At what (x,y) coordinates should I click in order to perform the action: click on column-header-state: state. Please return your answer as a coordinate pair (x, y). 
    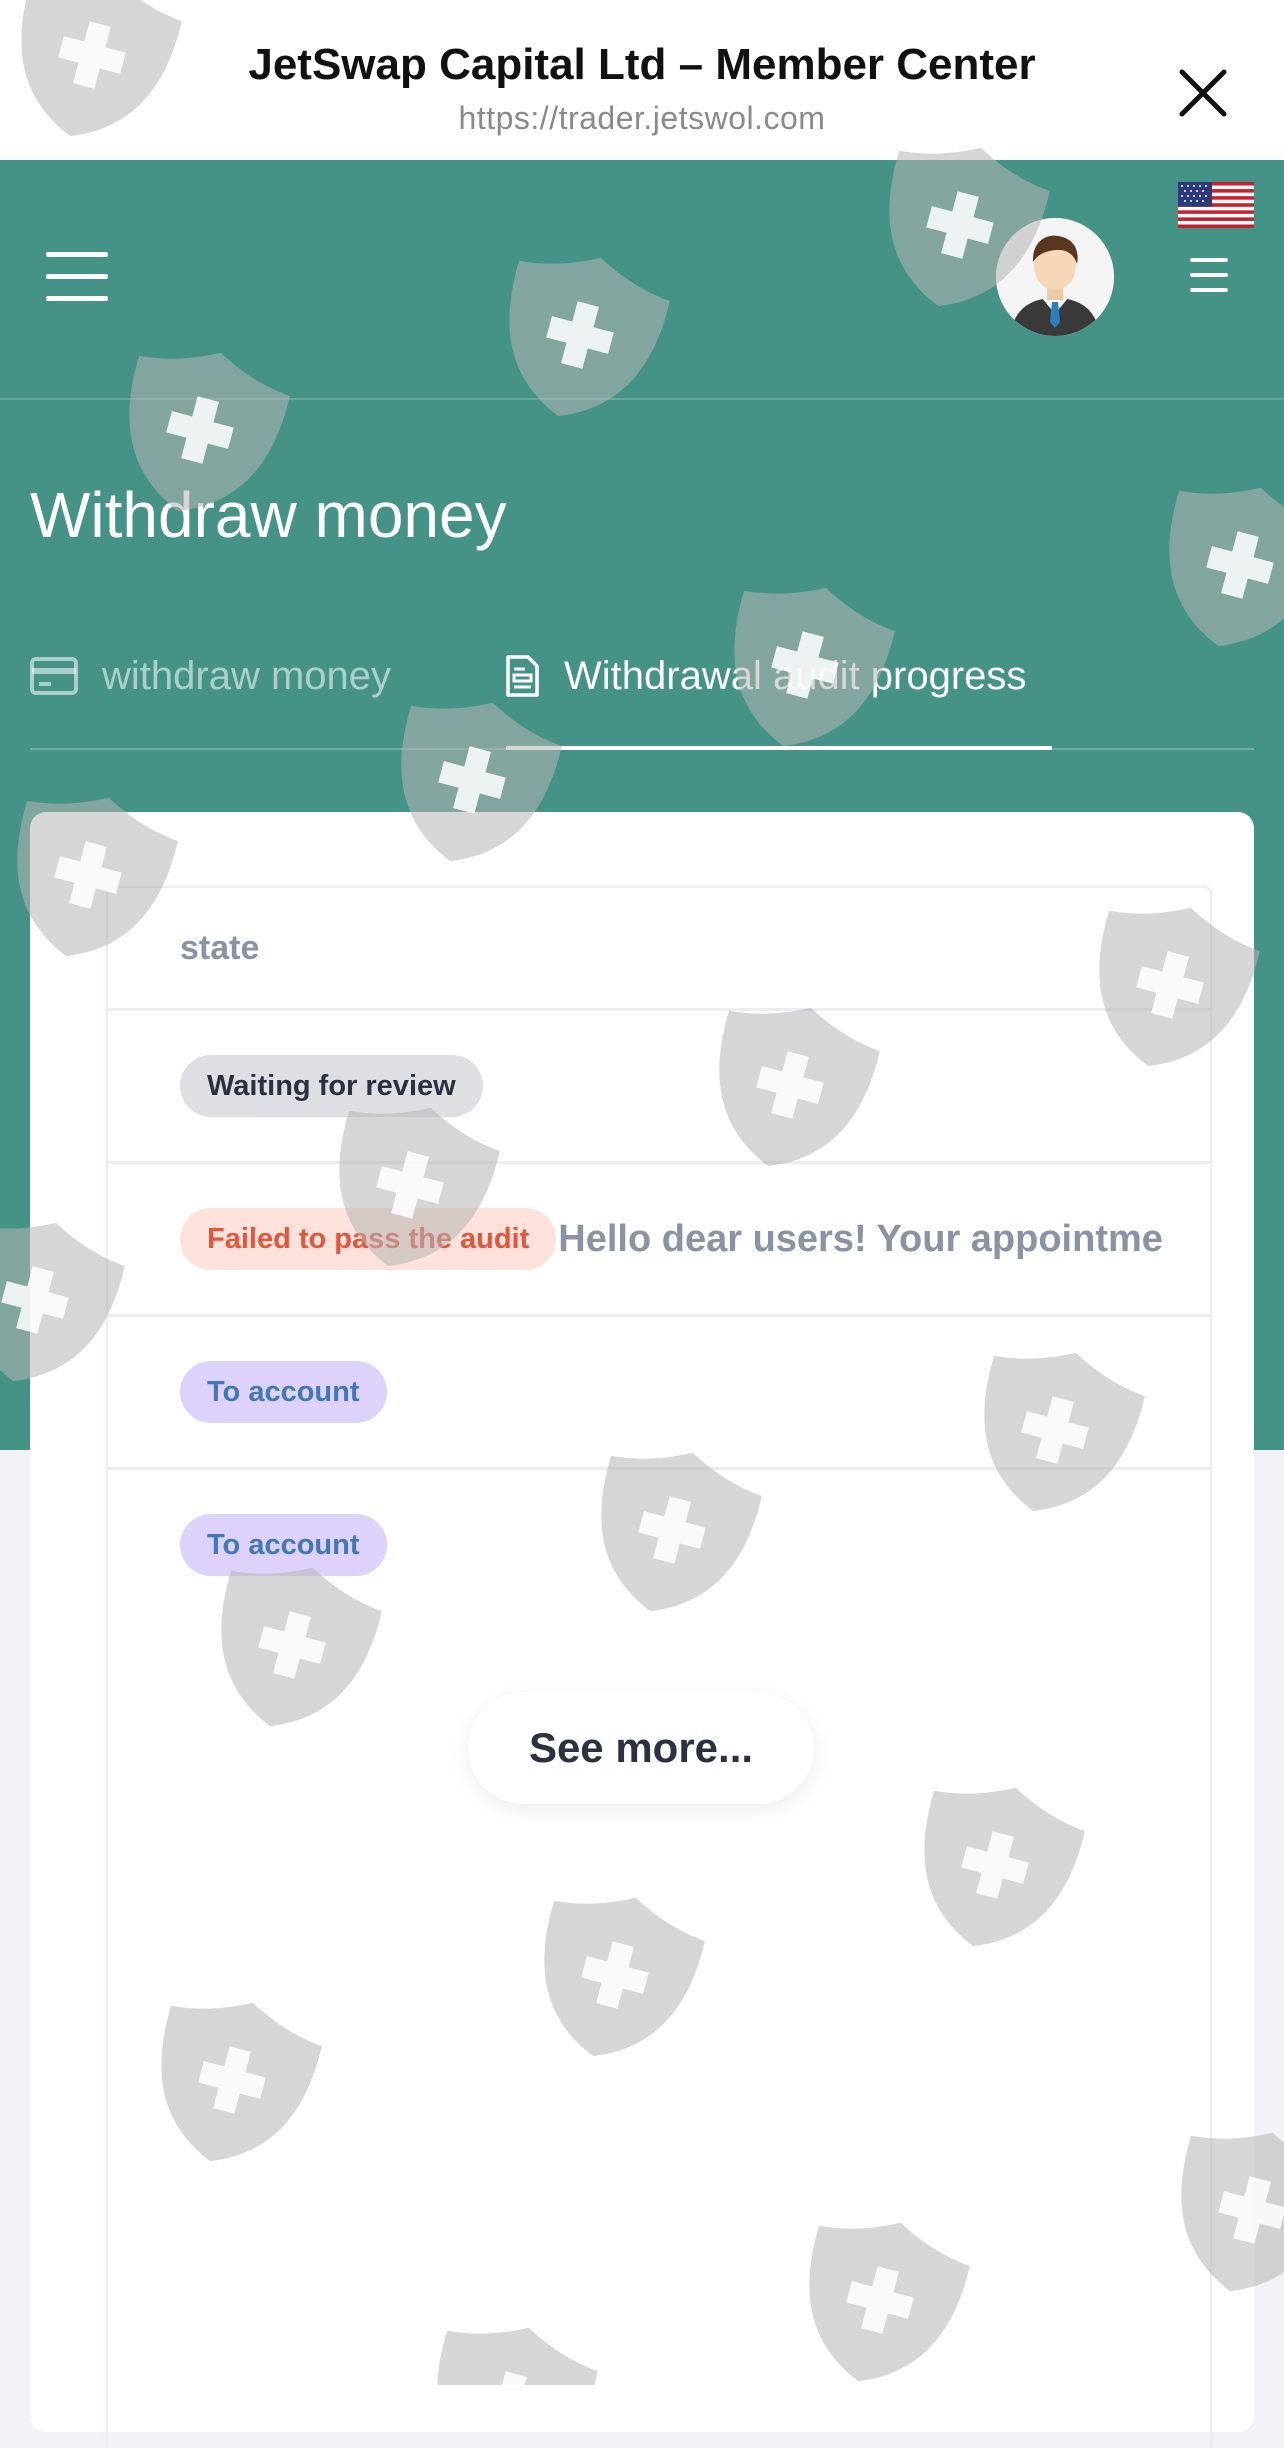
    Looking at the image, I should click on (220, 947).